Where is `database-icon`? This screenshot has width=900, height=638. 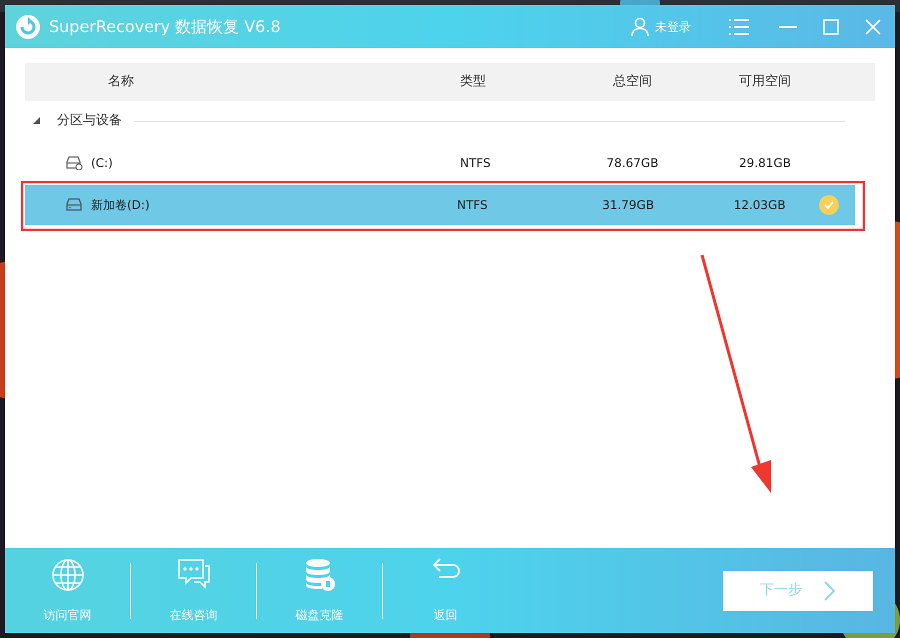 database-icon is located at coordinates (319, 575).